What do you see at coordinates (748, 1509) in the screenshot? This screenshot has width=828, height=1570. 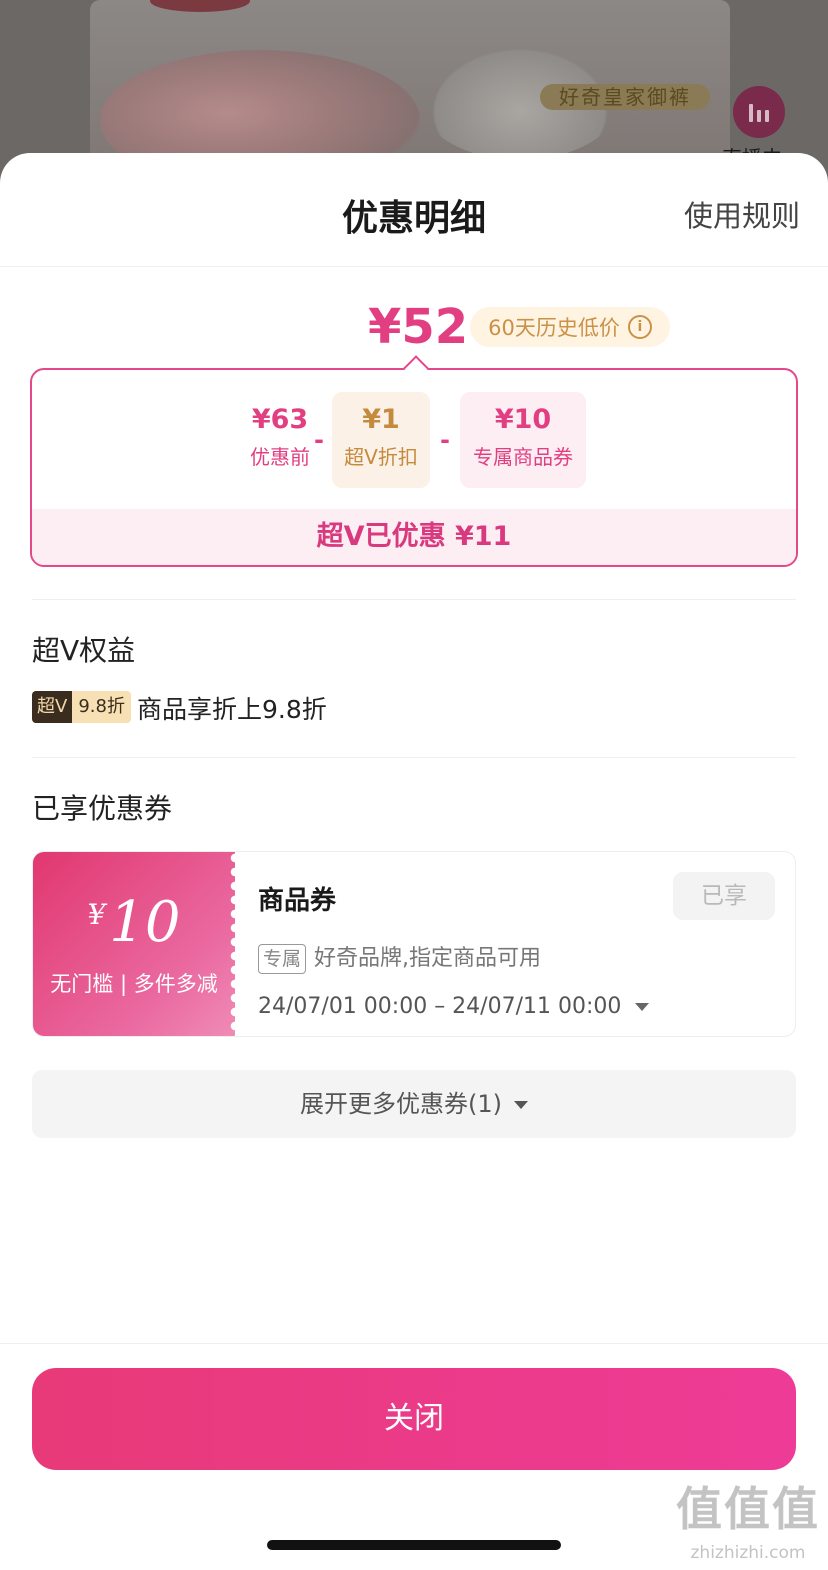 I see `watermark-mark: 值值值` at bounding box center [748, 1509].